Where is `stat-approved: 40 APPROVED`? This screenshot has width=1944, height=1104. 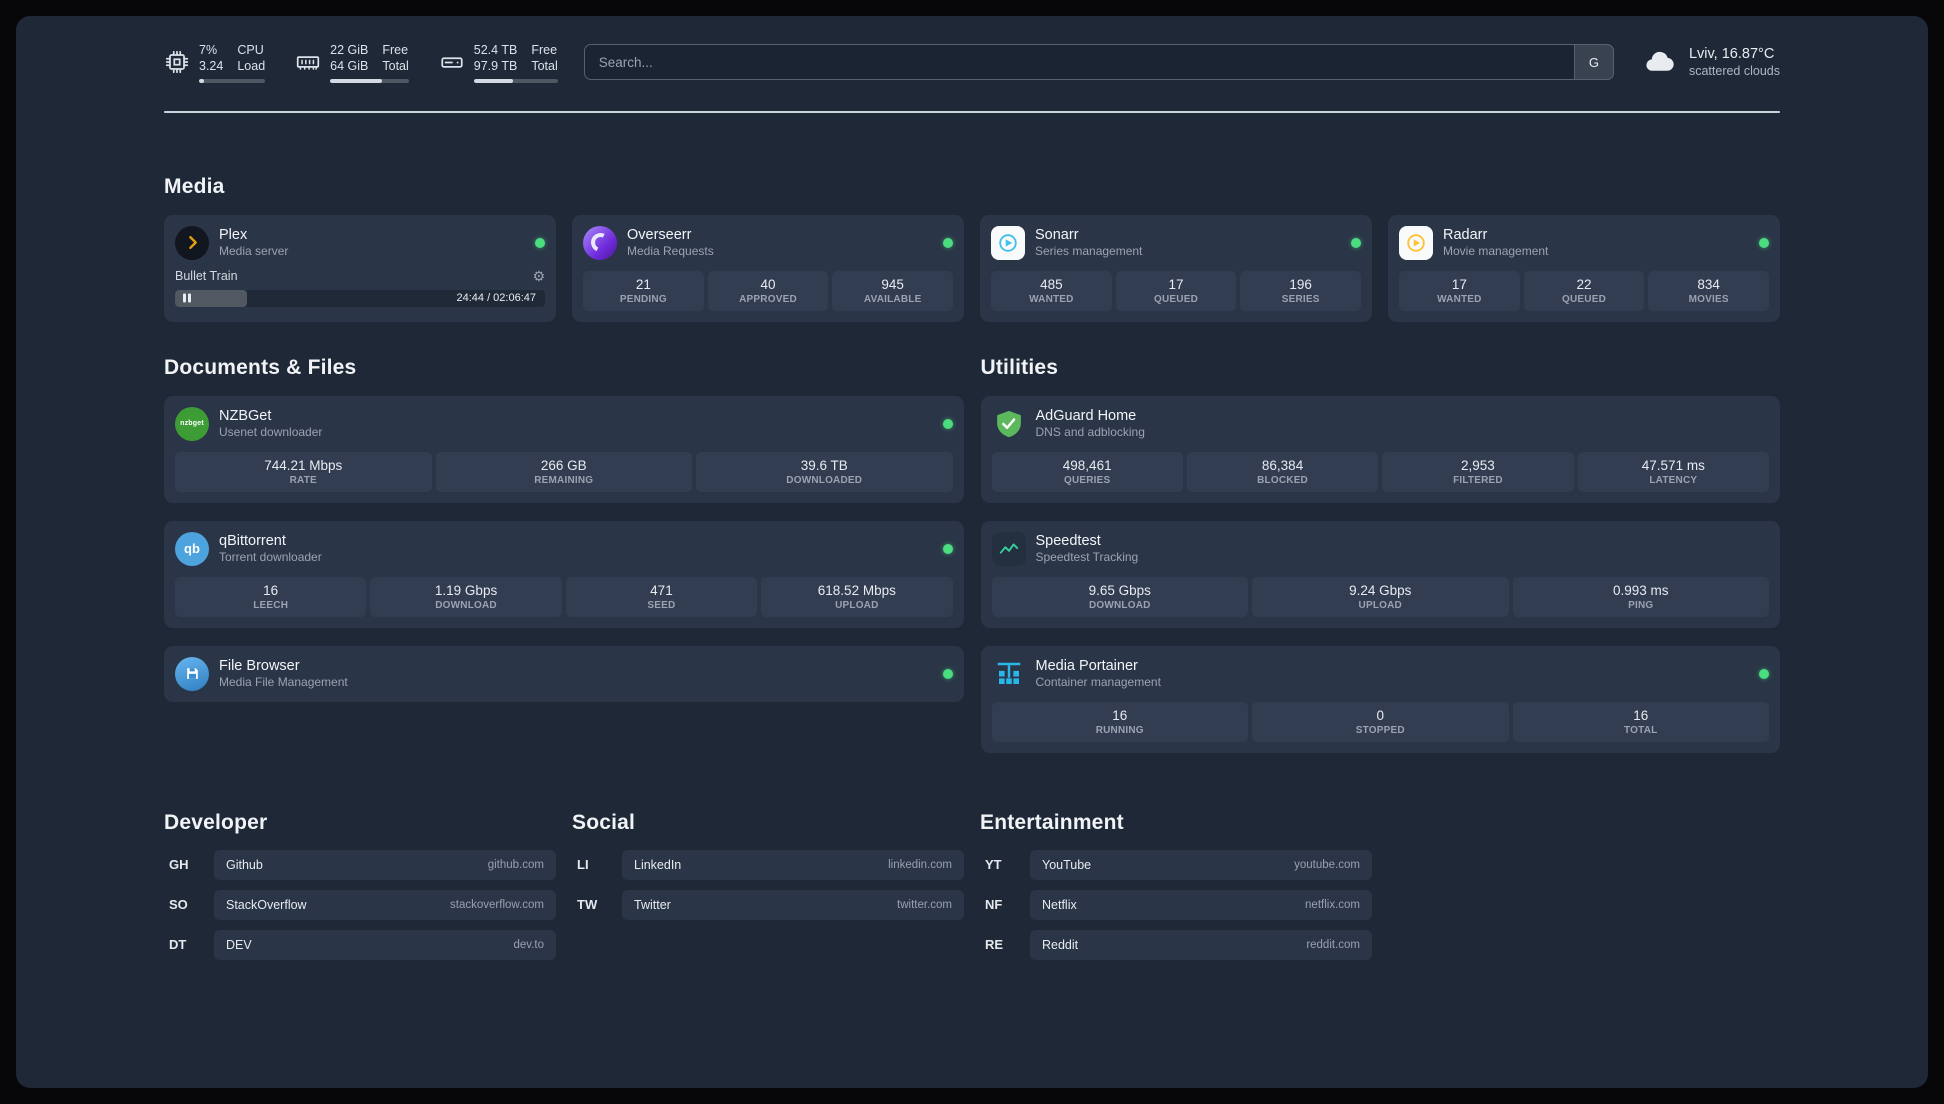
stat-approved: 40 APPROVED is located at coordinates (768, 290).